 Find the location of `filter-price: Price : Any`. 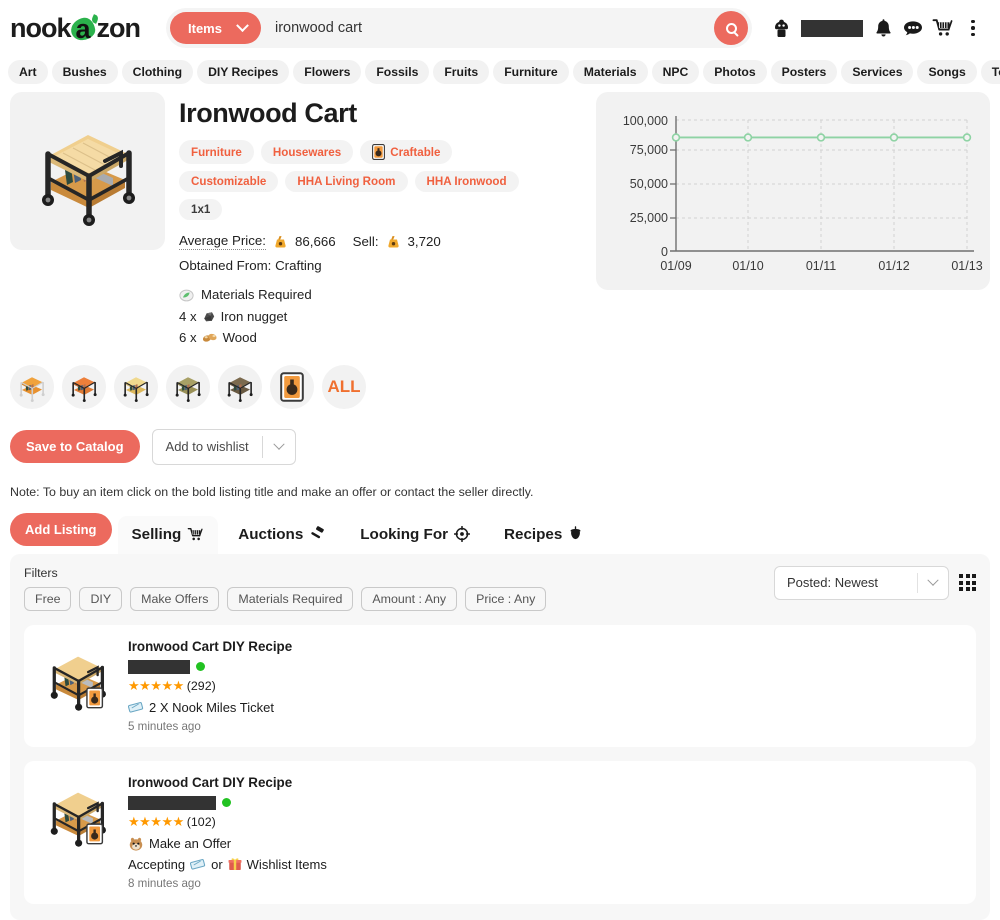

filter-price: Price : Any is located at coordinates (506, 598).